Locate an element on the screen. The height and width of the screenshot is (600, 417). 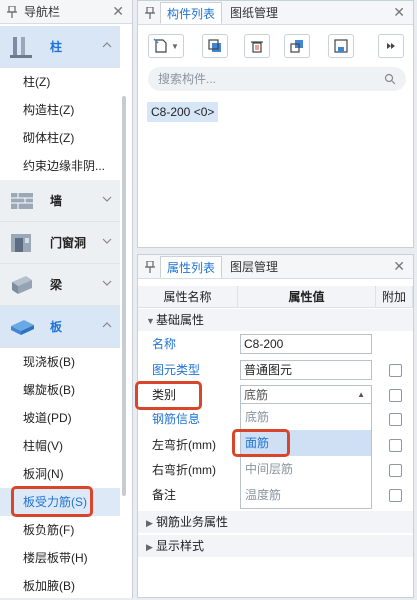
tab-property-list: 属性列表 is located at coordinates (191, 267).